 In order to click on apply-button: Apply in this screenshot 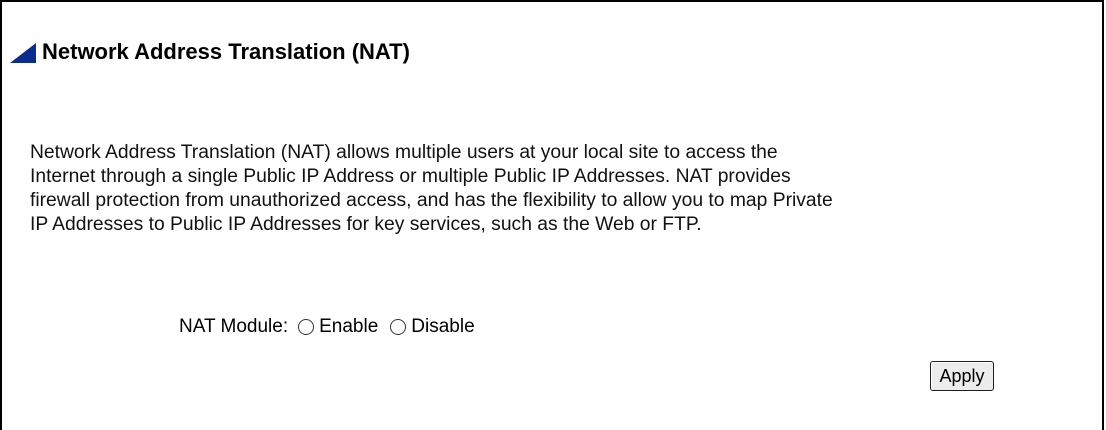, I will do `click(962, 376)`.